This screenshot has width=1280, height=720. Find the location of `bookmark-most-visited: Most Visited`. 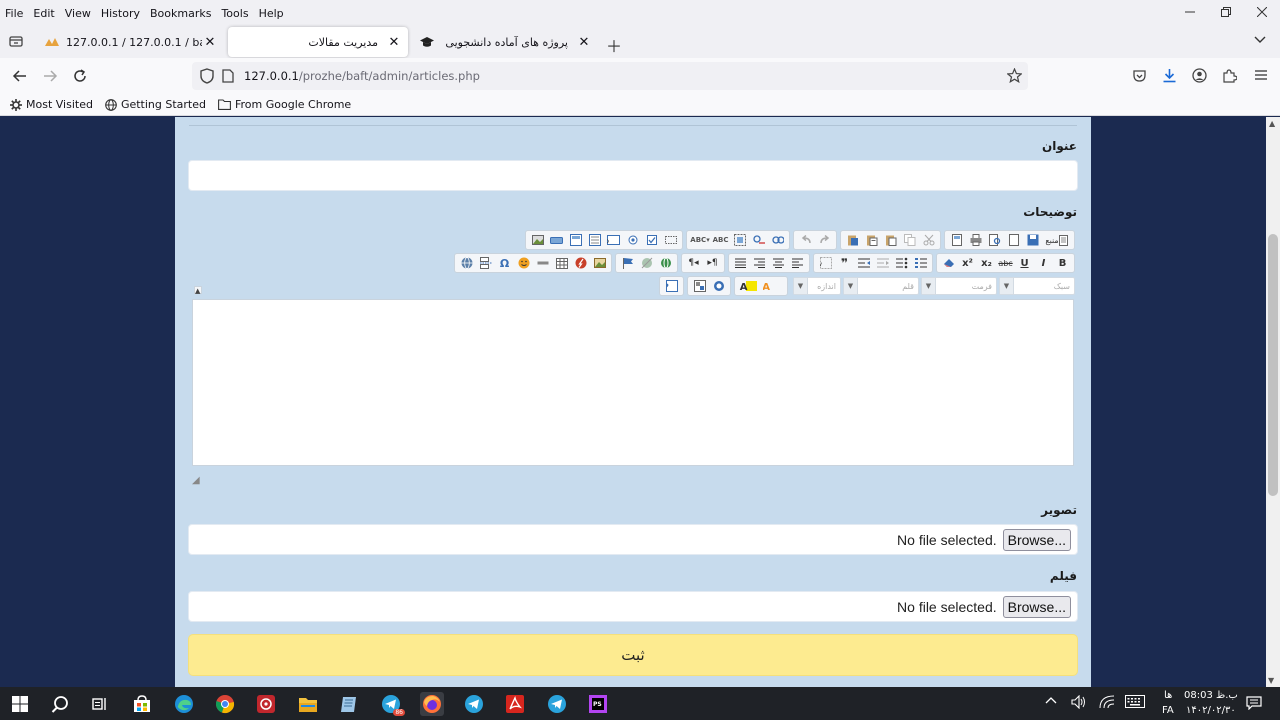

bookmark-most-visited: Most Visited is located at coordinates (51, 104).